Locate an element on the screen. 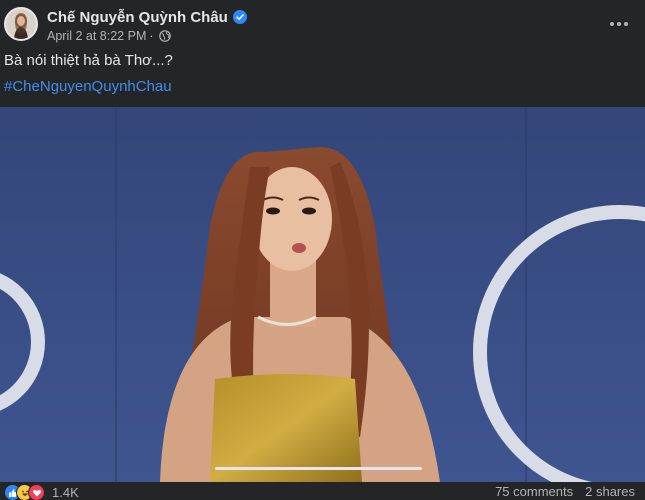  shares-count-link: 2 shares is located at coordinates (610, 492).